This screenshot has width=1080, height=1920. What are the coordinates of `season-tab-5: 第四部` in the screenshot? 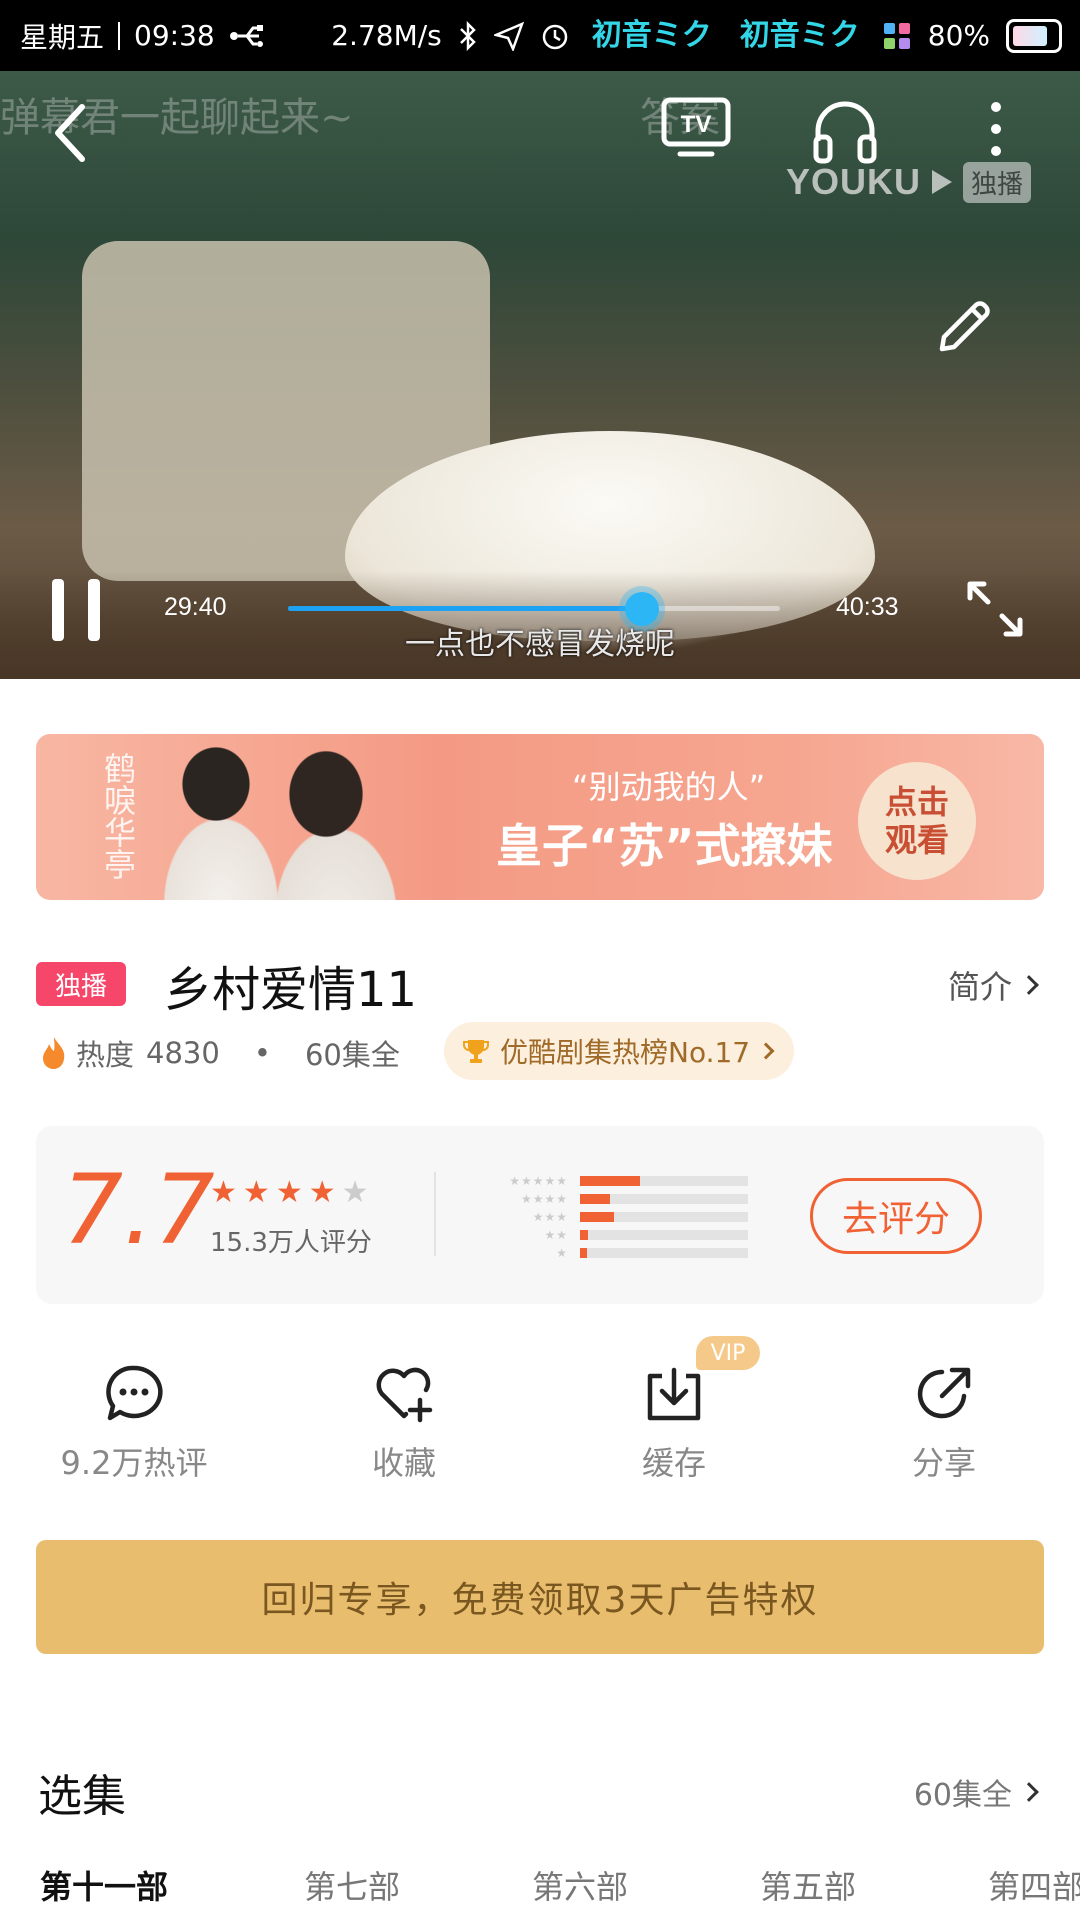 It's located at (1034, 1885).